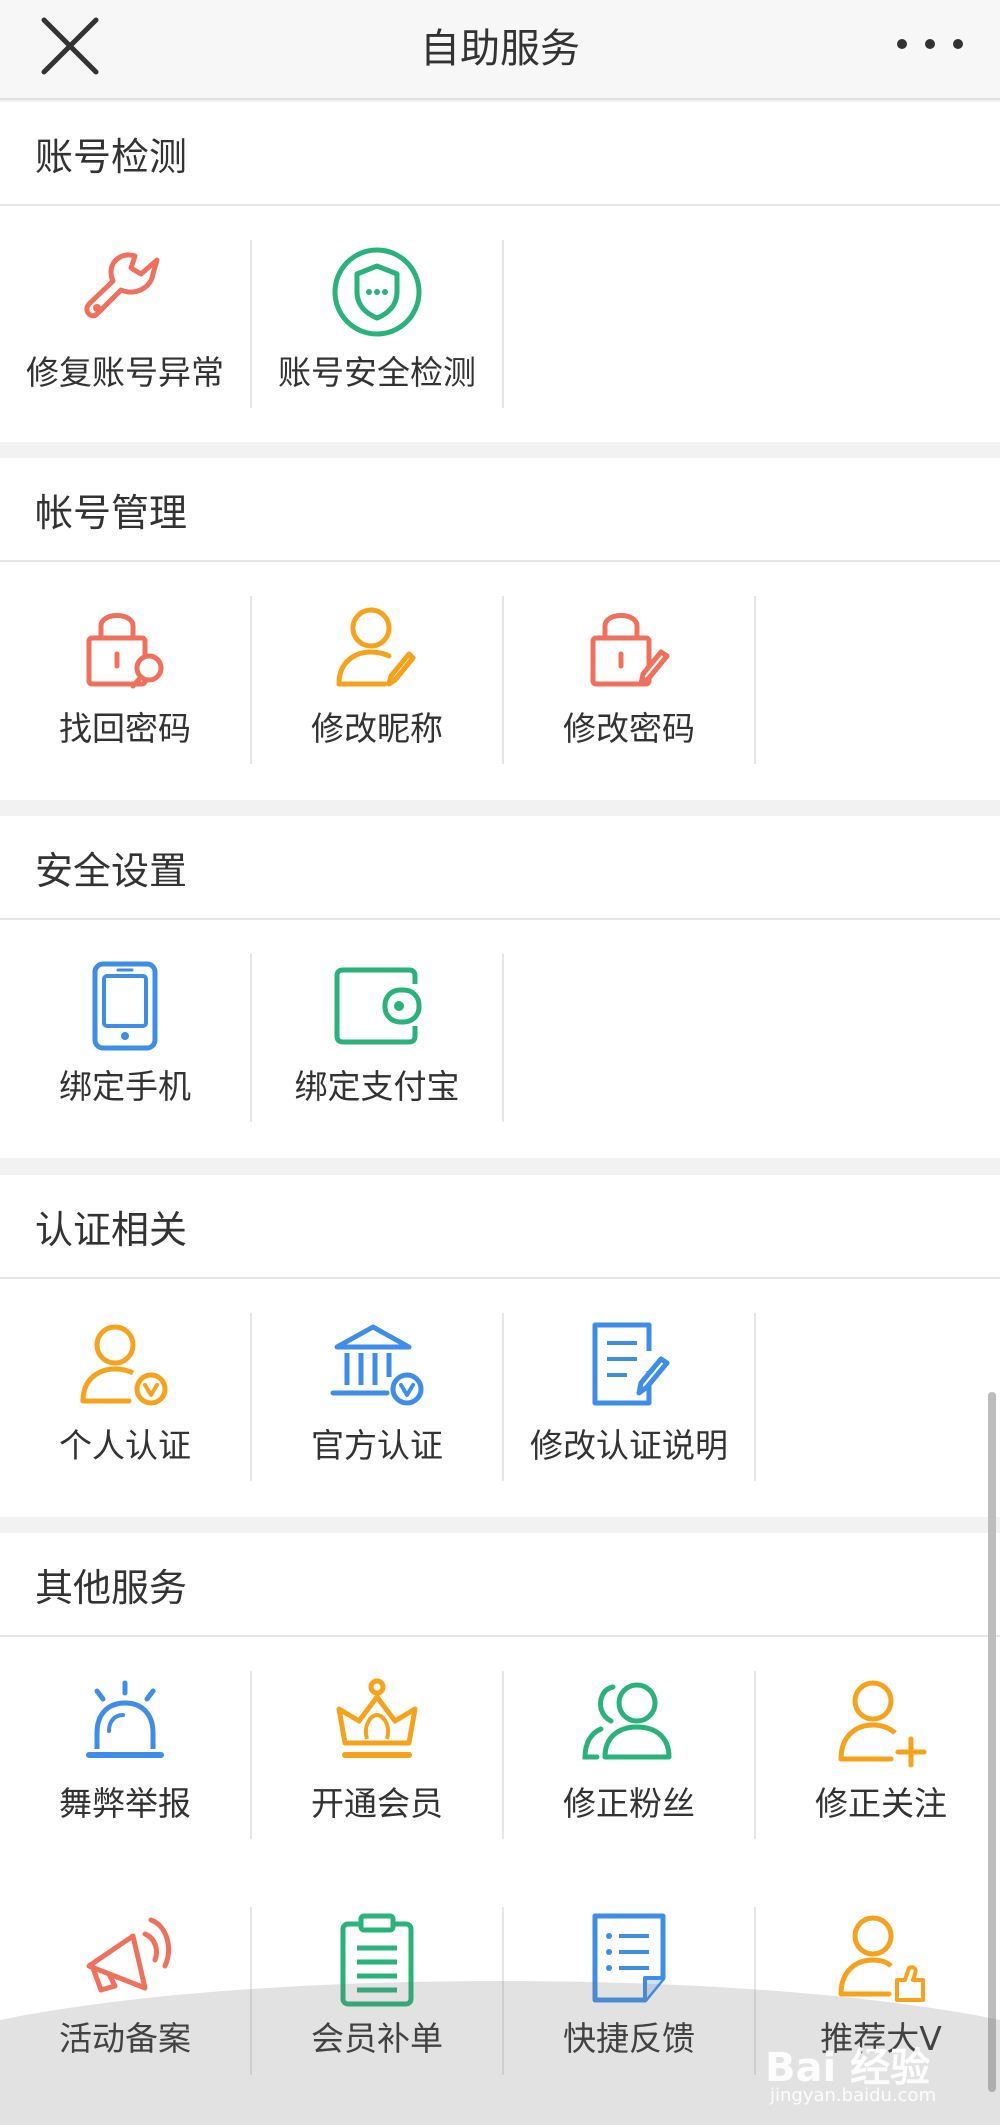 The image size is (1000, 2125). Describe the element at coordinates (125, 2038) in the screenshot. I see `tile-label: 活动备案` at that location.